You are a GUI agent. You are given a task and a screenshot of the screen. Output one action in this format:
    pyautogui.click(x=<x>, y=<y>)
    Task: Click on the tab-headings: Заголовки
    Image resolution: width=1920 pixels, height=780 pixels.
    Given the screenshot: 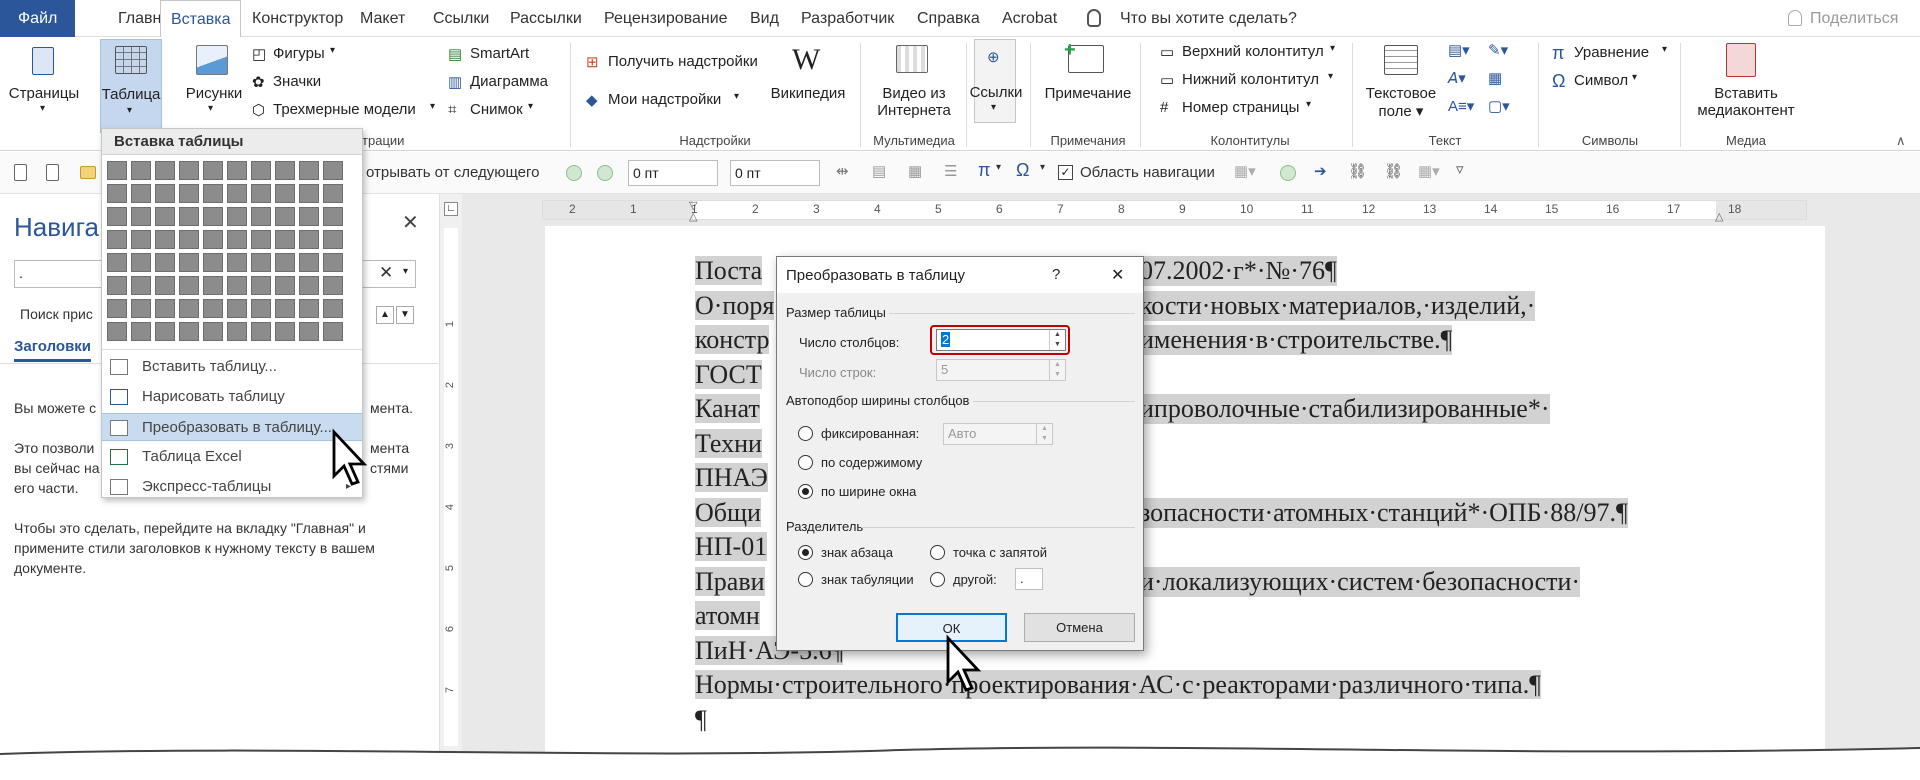 What is the action you would take?
    pyautogui.click(x=53, y=350)
    